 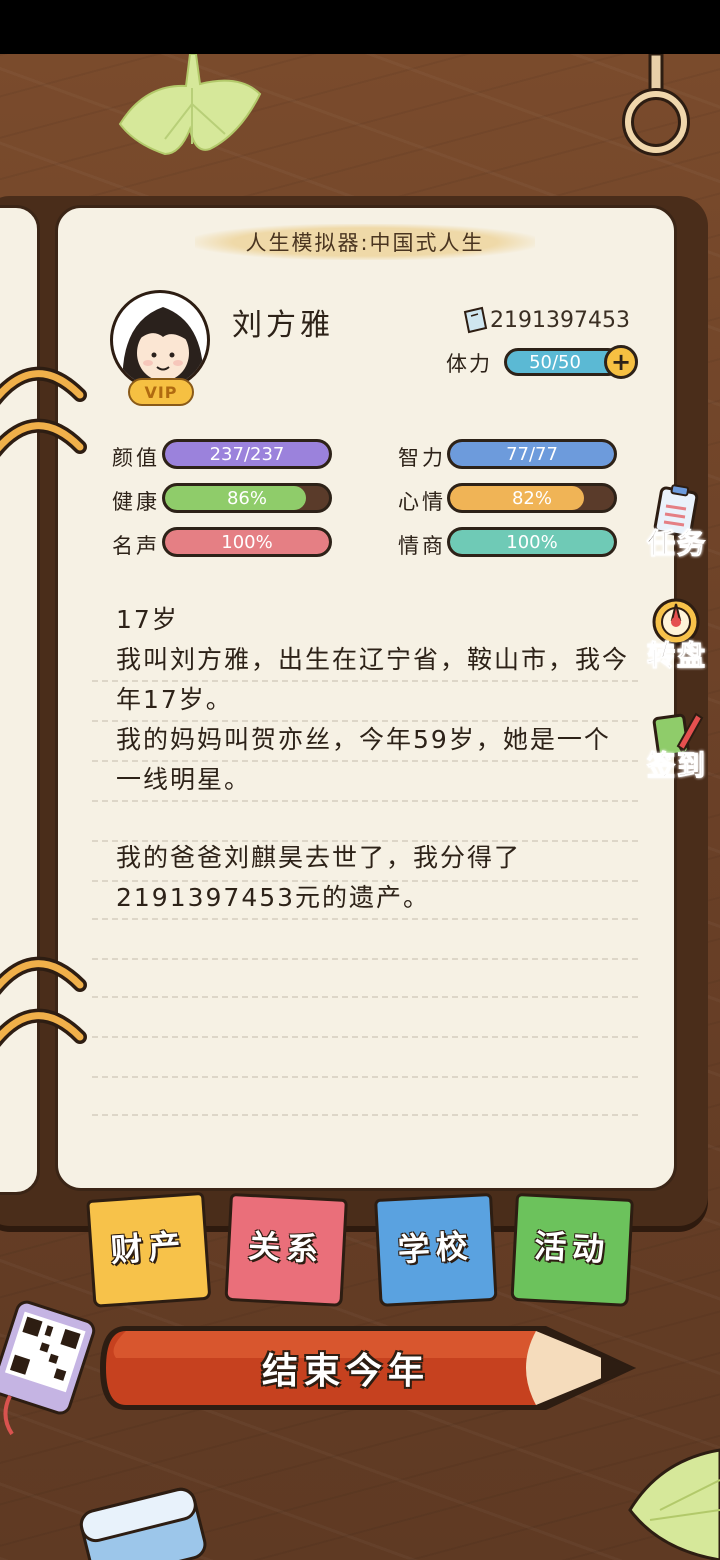 What do you see at coordinates (163, 347) in the screenshot?
I see `character-face-icon` at bounding box center [163, 347].